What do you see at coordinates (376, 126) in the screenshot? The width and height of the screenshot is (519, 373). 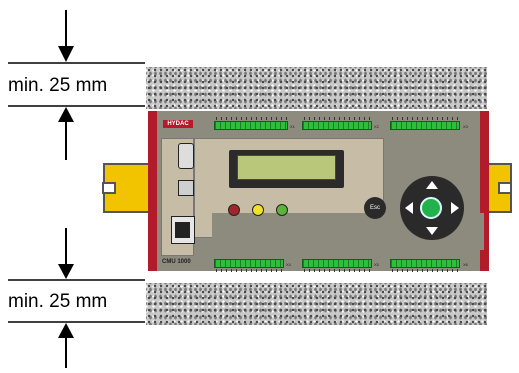 I see `terminal-label-x2: X2` at bounding box center [376, 126].